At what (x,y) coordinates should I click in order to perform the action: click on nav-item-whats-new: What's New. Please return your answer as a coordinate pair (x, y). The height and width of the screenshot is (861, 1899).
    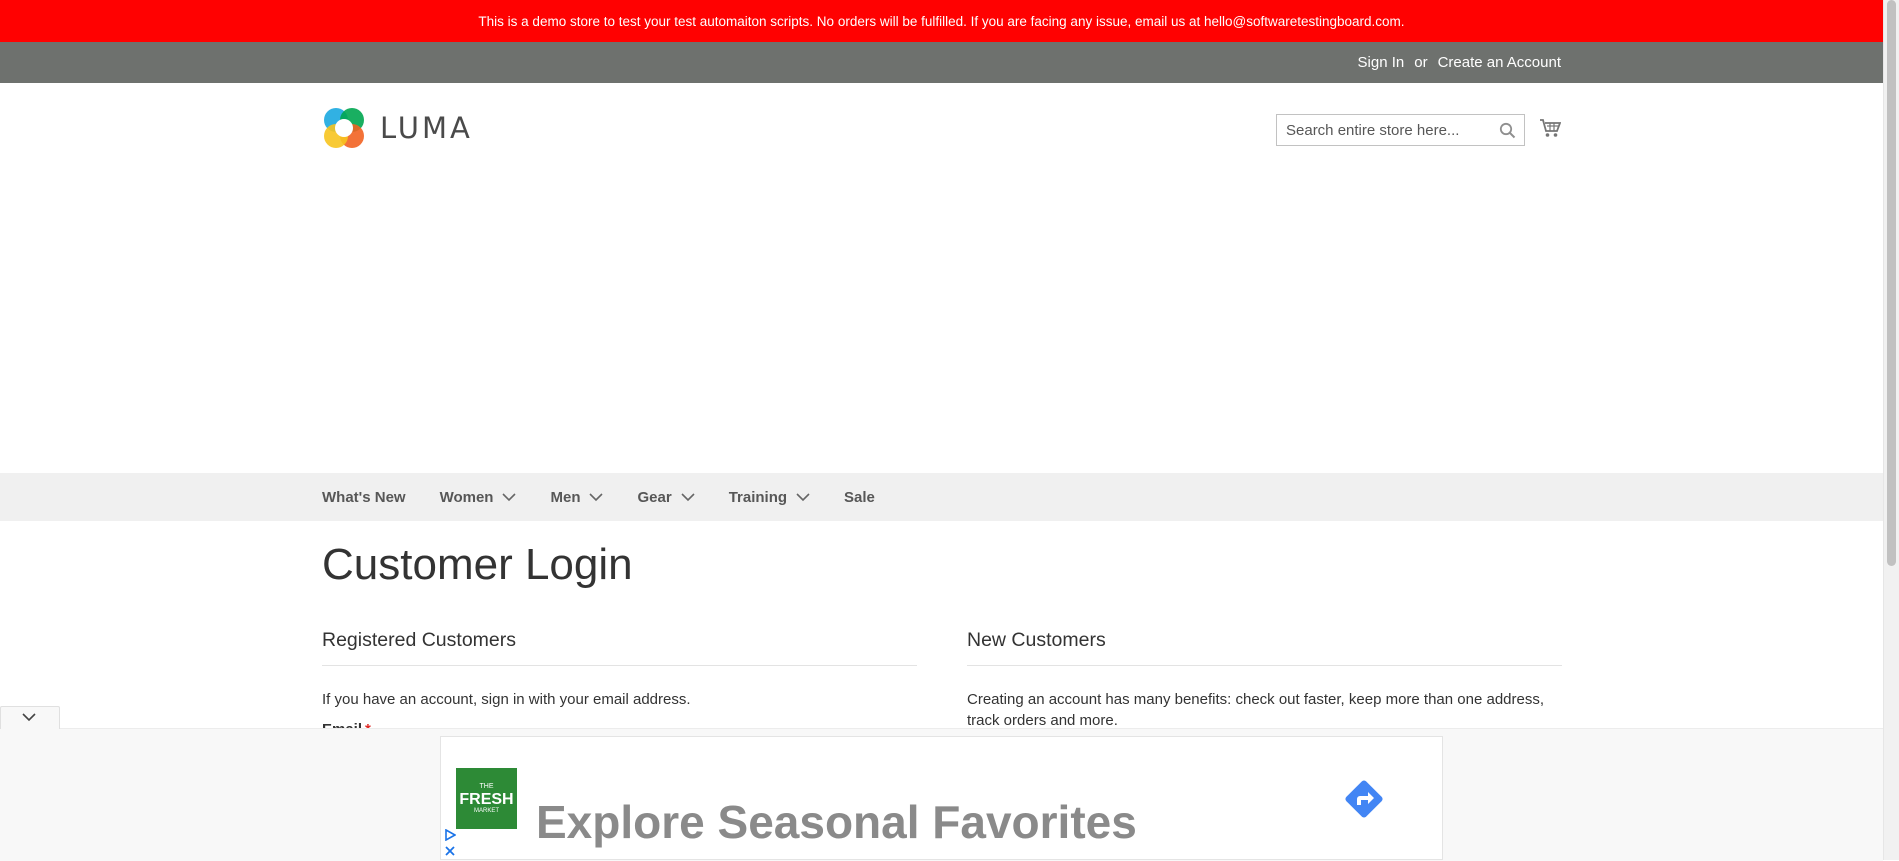
    Looking at the image, I should click on (364, 497).